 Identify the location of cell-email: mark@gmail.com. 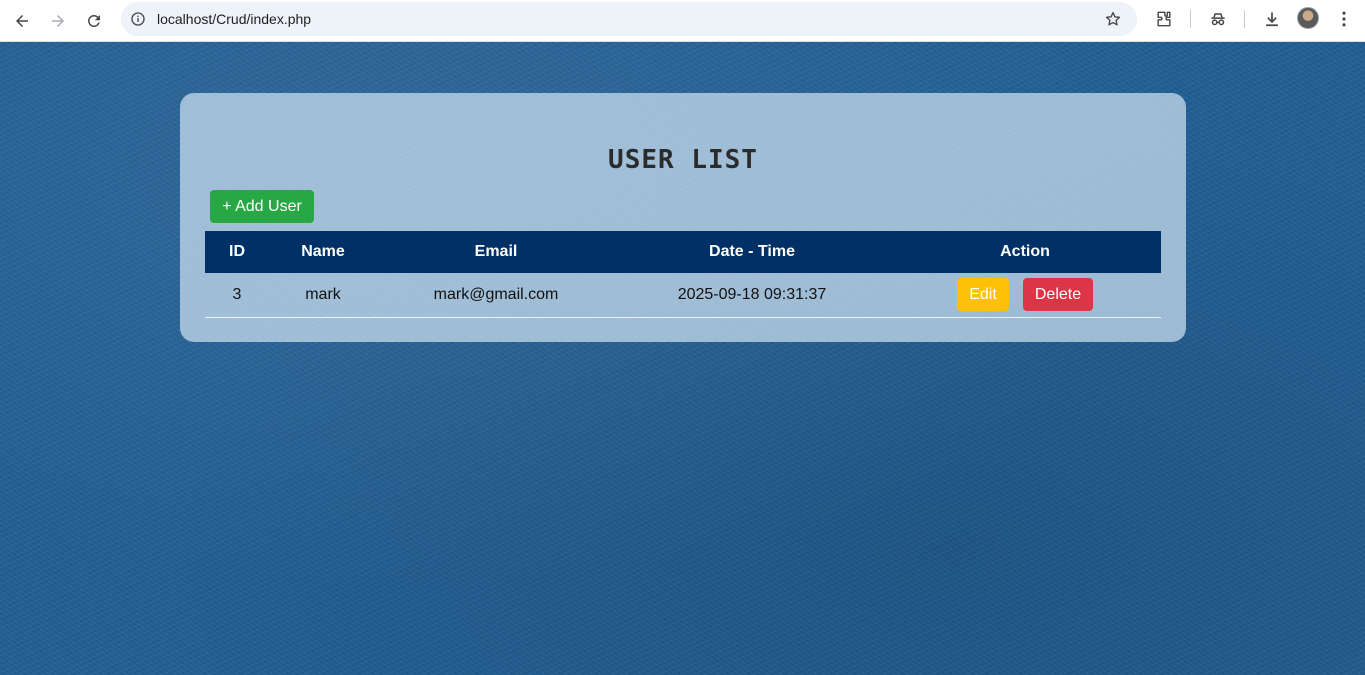
(496, 295).